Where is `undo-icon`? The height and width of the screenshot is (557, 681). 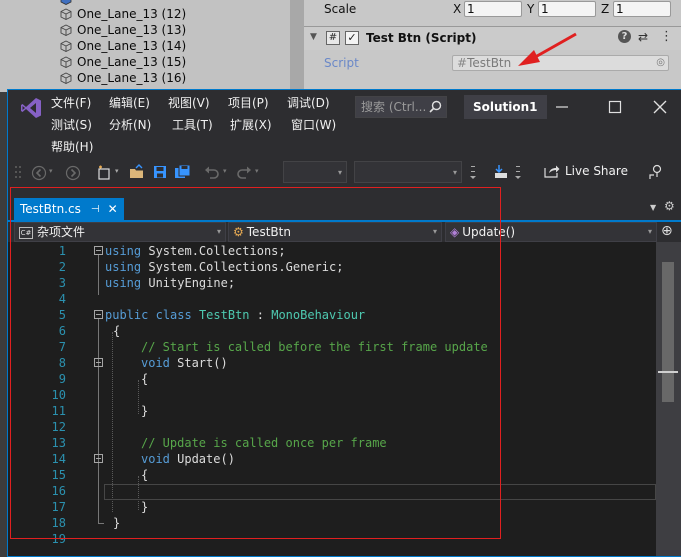
undo-icon is located at coordinates (212, 172).